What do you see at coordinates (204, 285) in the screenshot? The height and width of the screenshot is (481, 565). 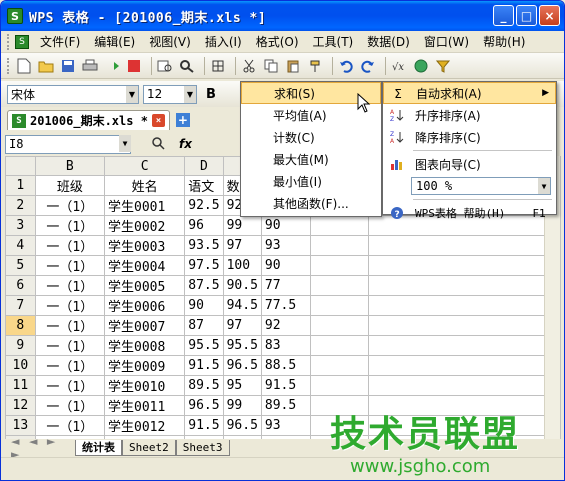 I see `grid-cell: 87.5` at bounding box center [204, 285].